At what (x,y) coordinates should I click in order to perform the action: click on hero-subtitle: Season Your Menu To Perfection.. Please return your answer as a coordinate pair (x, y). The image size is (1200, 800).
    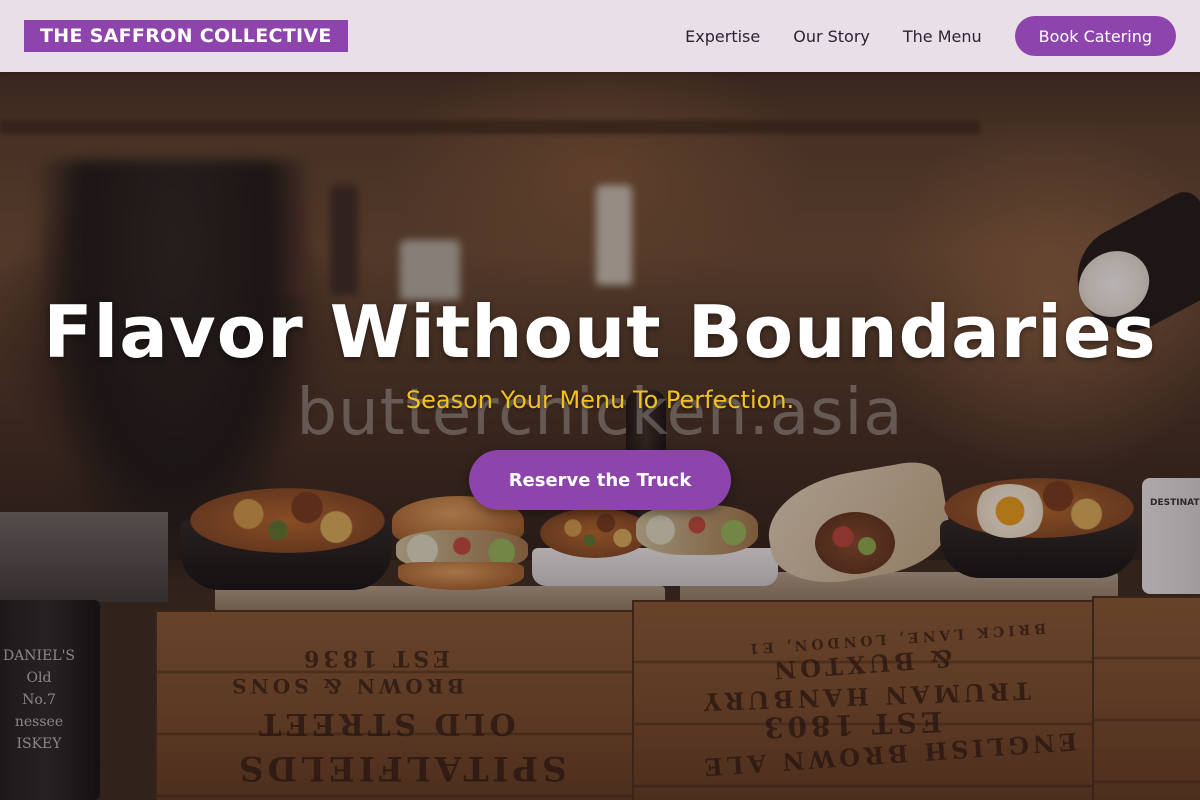
    Looking at the image, I should click on (600, 400).